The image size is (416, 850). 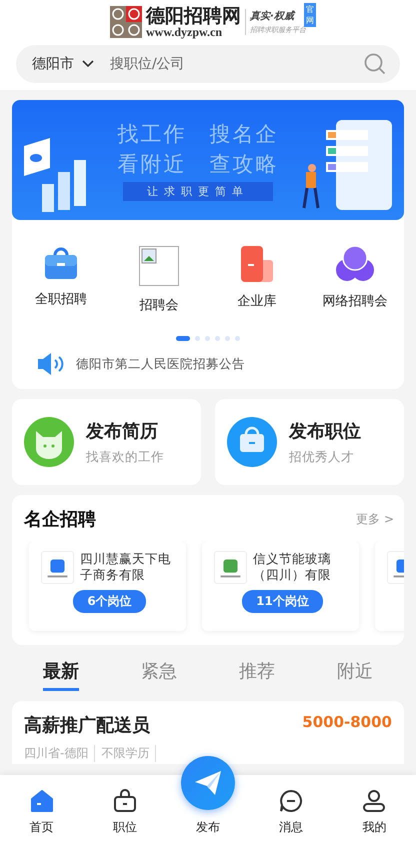 I want to click on job-title: 高薪推广配送员, so click(x=87, y=725).